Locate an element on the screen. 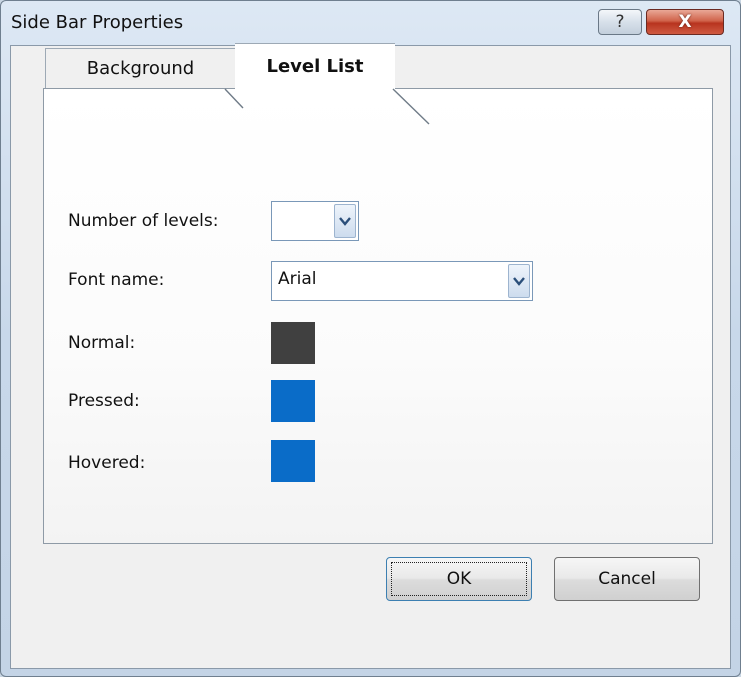 The width and height of the screenshot is (741, 677). normal-color-swatch is located at coordinates (293, 343).